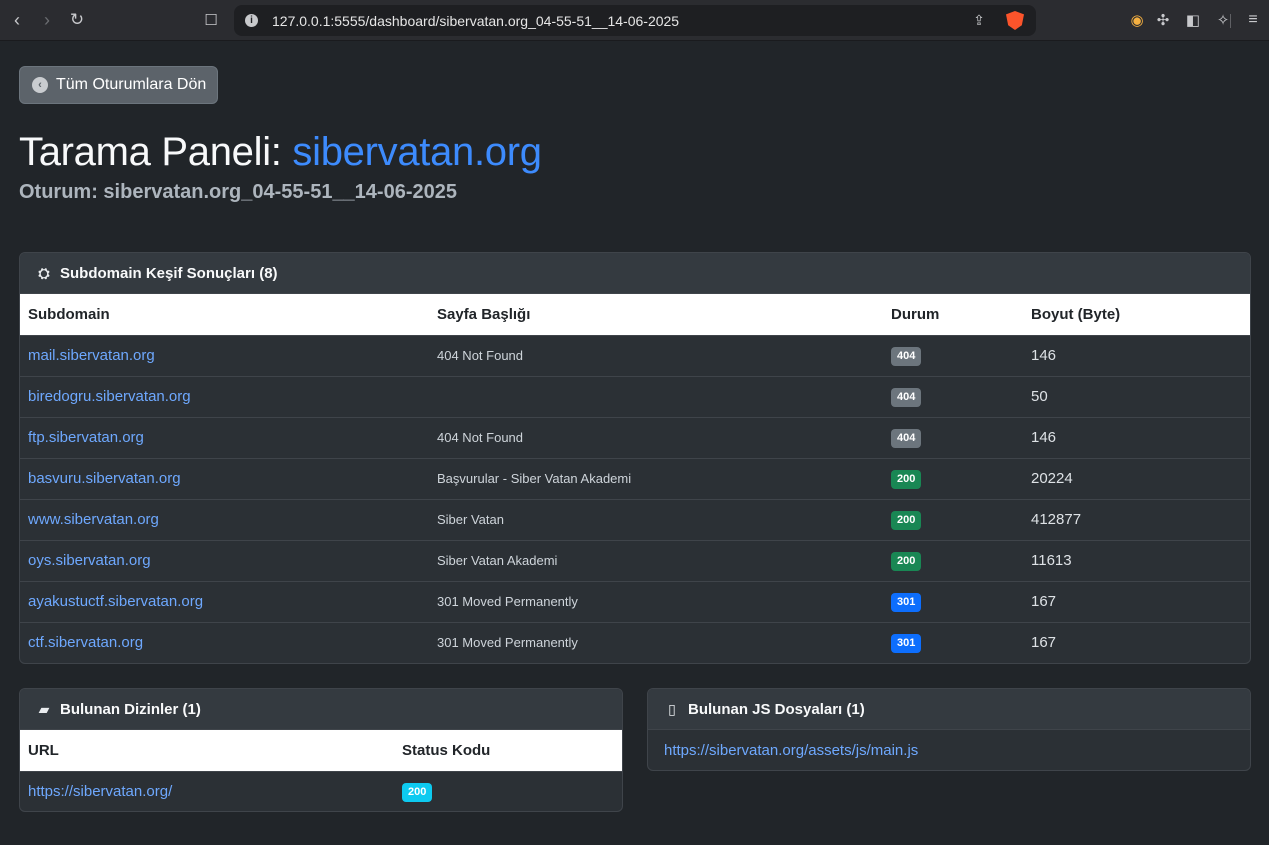 The image size is (1269, 845). I want to click on site-info-icon: i, so click(251, 20).